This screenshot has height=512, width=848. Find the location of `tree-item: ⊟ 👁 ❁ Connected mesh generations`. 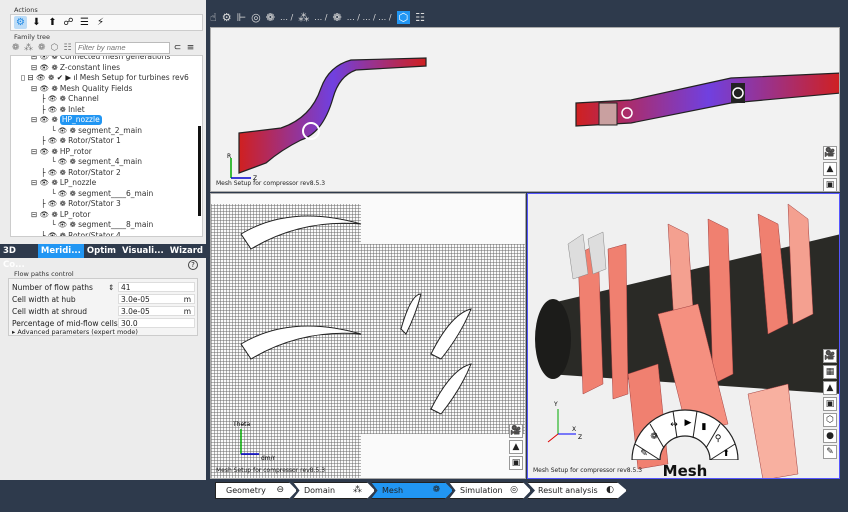

tree-item: ⊟ 👁 ❁ Connected mesh generations is located at coordinates (100, 59).